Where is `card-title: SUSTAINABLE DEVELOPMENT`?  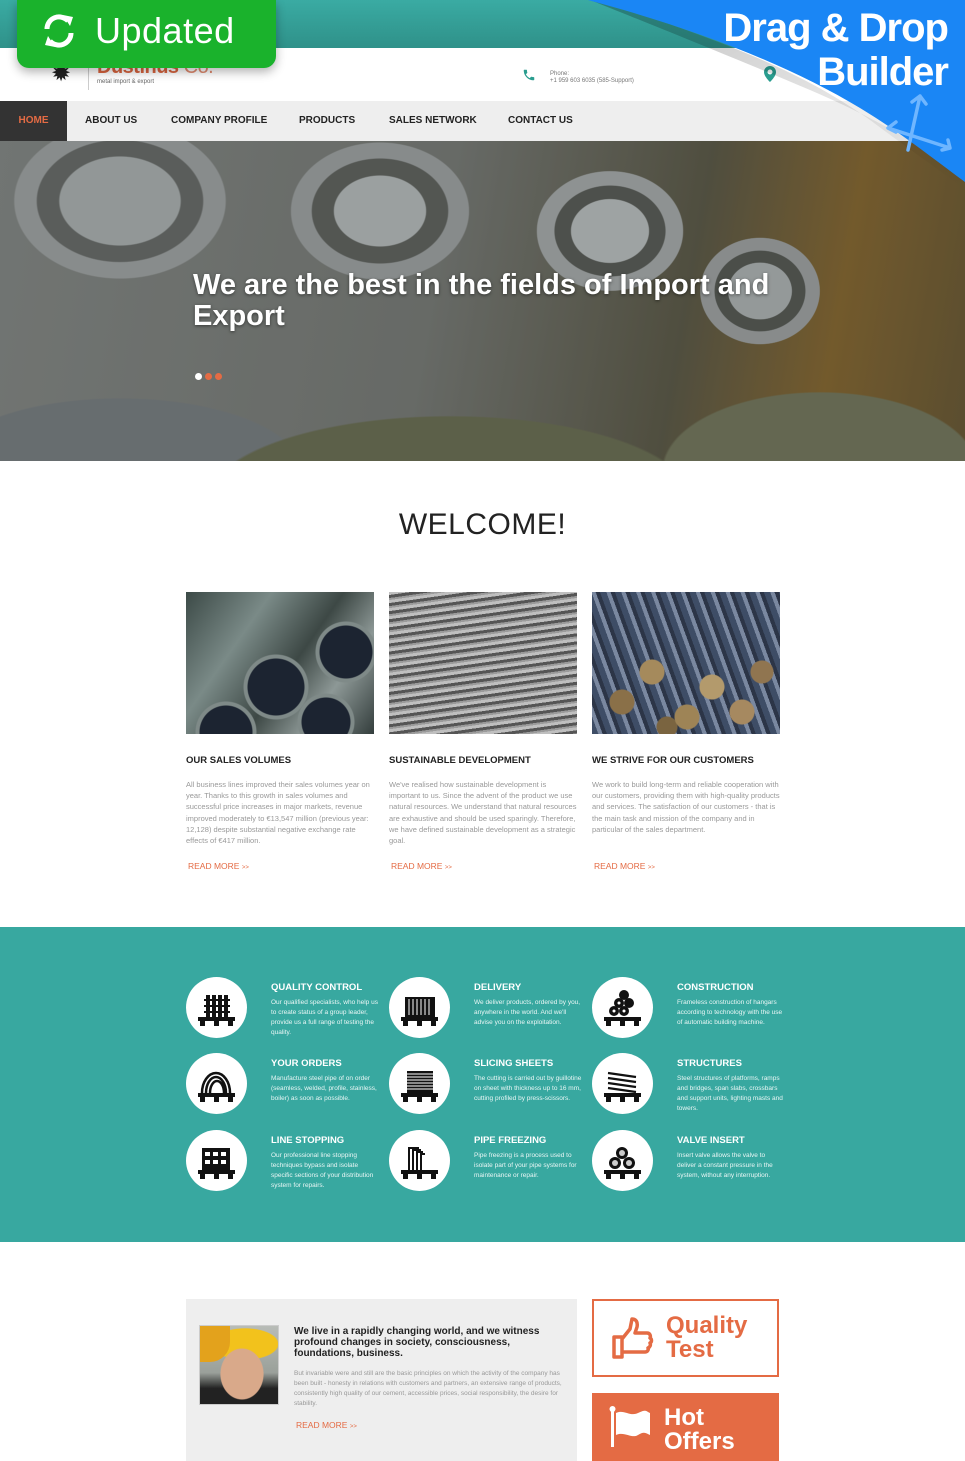 card-title: SUSTAINABLE DEVELOPMENT is located at coordinates (460, 760).